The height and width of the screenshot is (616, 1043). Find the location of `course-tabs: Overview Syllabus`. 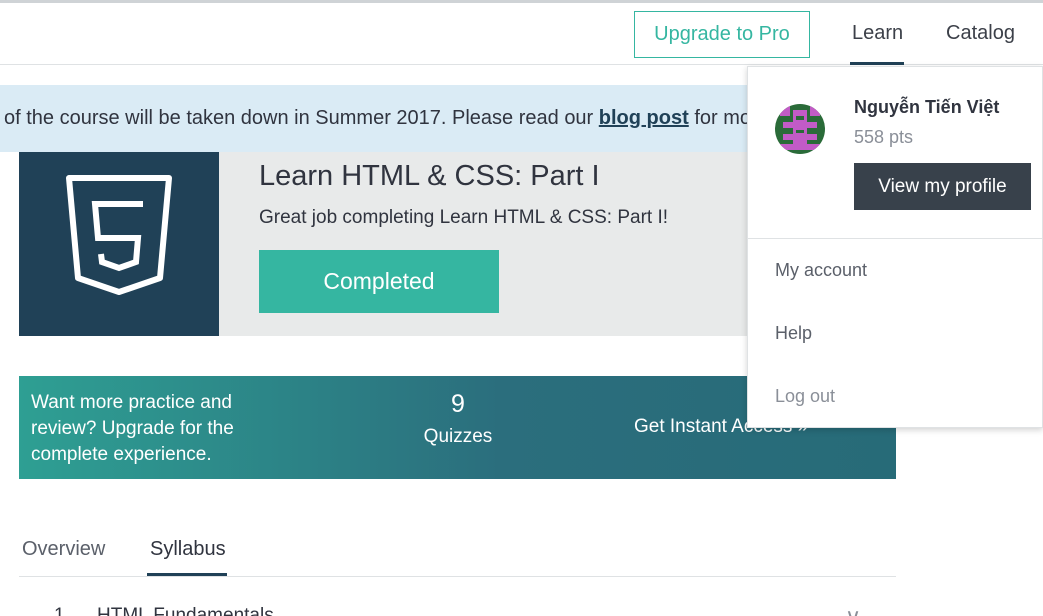

course-tabs: Overview Syllabus is located at coordinates (457, 552).